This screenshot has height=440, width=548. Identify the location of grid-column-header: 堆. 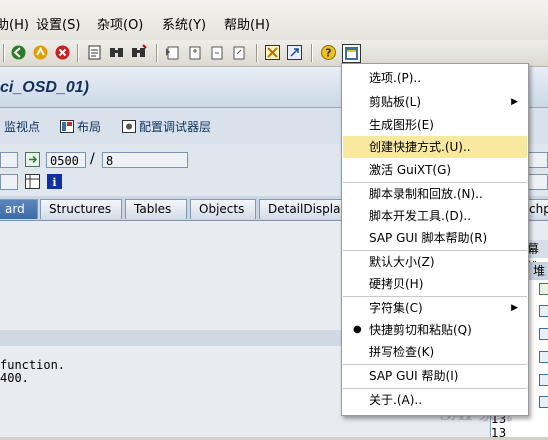
(537, 271).